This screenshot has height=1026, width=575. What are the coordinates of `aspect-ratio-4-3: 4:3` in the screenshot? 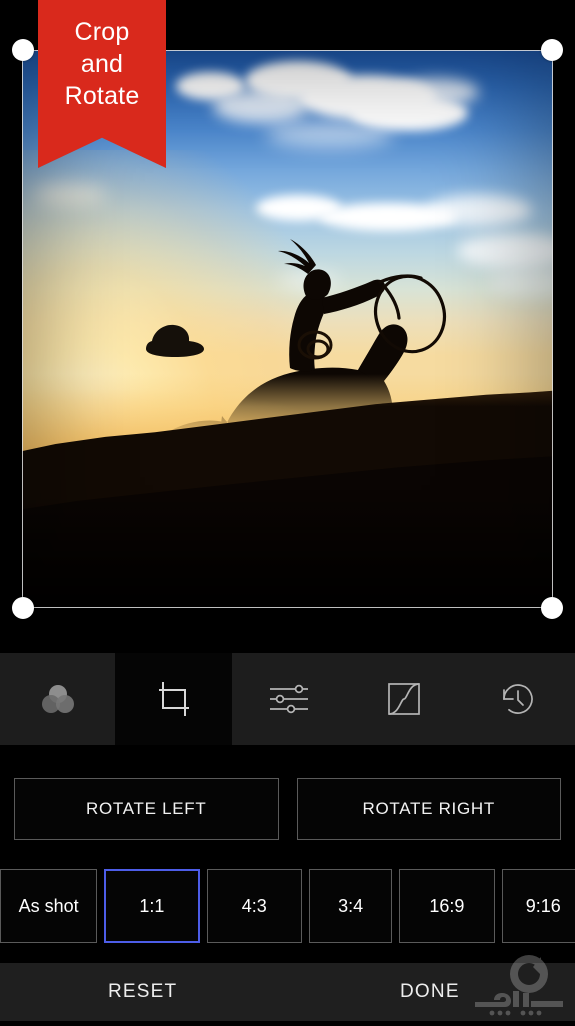 It's located at (254, 906).